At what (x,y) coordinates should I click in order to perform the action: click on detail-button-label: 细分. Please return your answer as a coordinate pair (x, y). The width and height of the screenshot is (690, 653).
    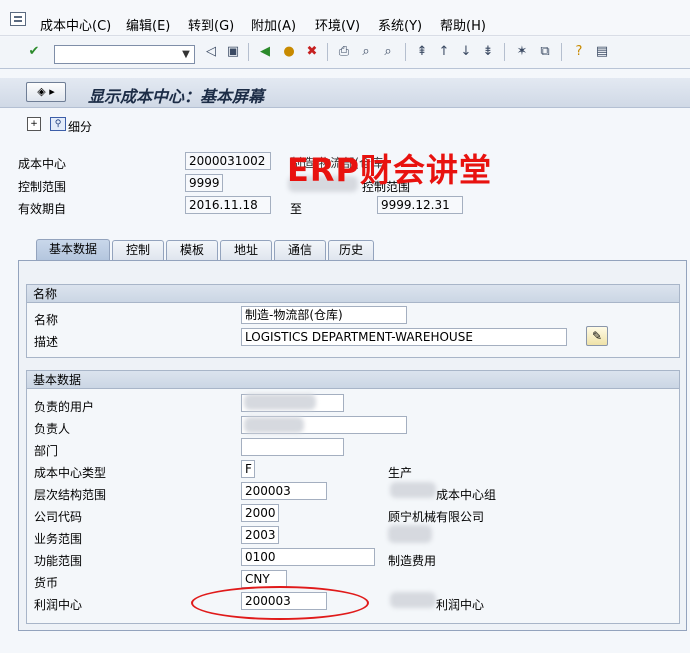
    Looking at the image, I should click on (80, 126).